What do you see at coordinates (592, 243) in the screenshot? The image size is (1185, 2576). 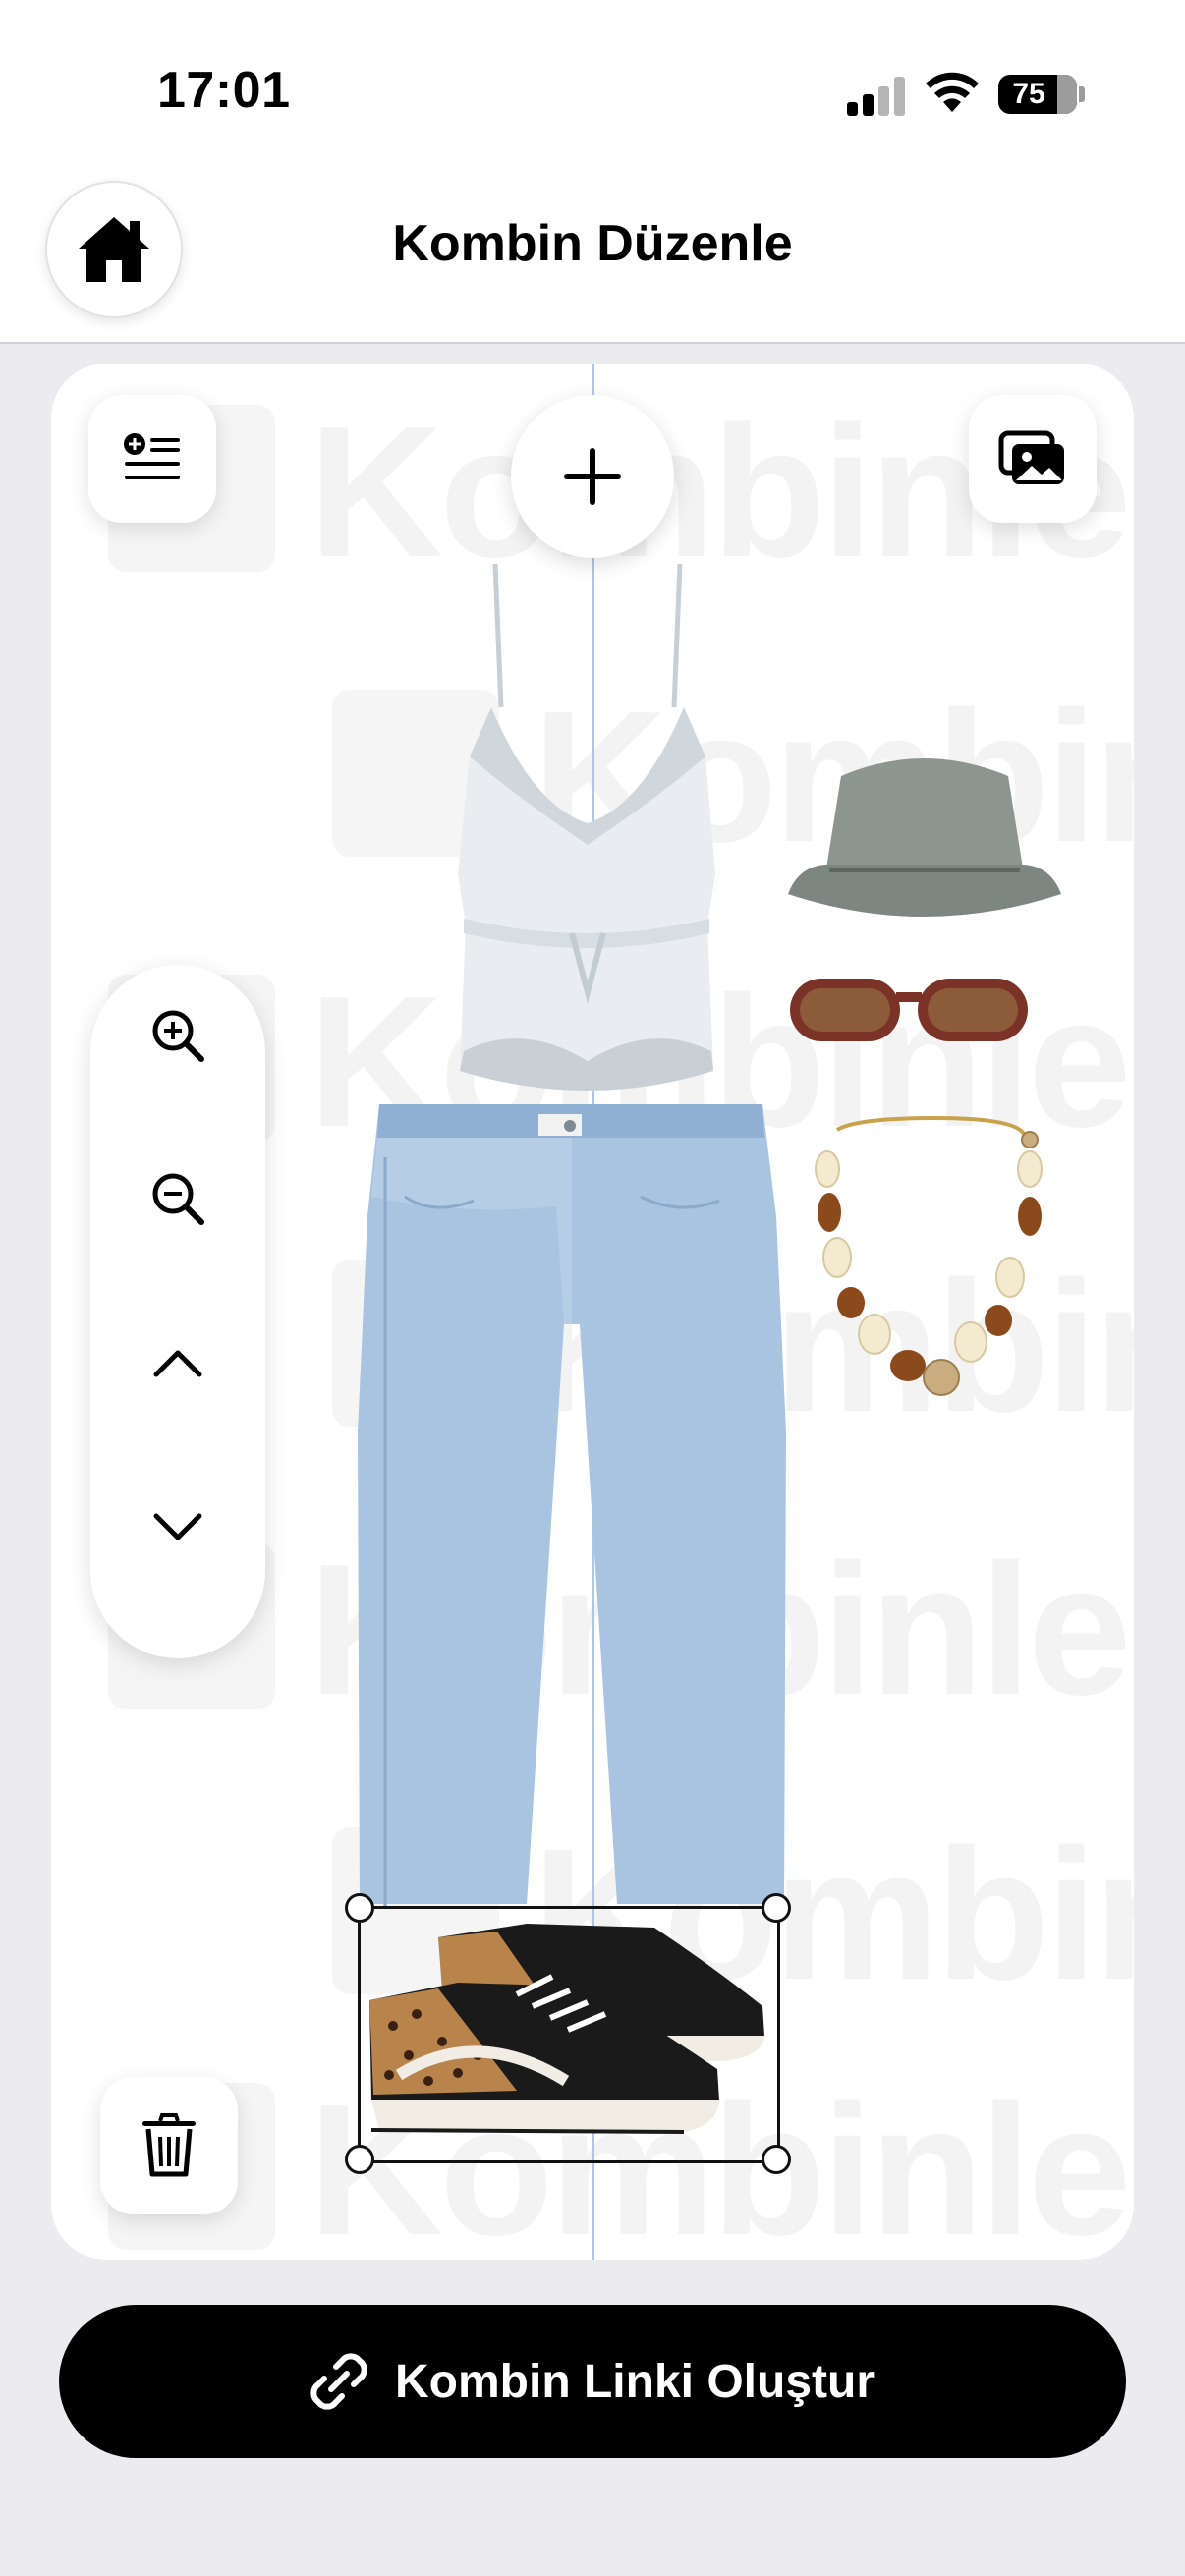 I see `page-title: Kombin Düzenle` at bounding box center [592, 243].